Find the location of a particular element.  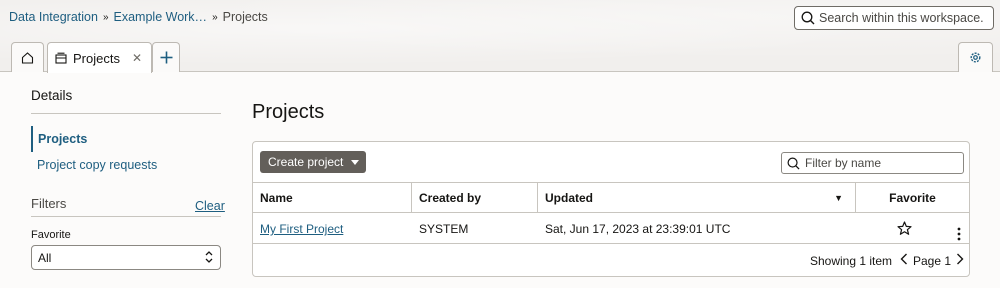

tab-projects: Projects ✕ is located at coordinates (99, 57).